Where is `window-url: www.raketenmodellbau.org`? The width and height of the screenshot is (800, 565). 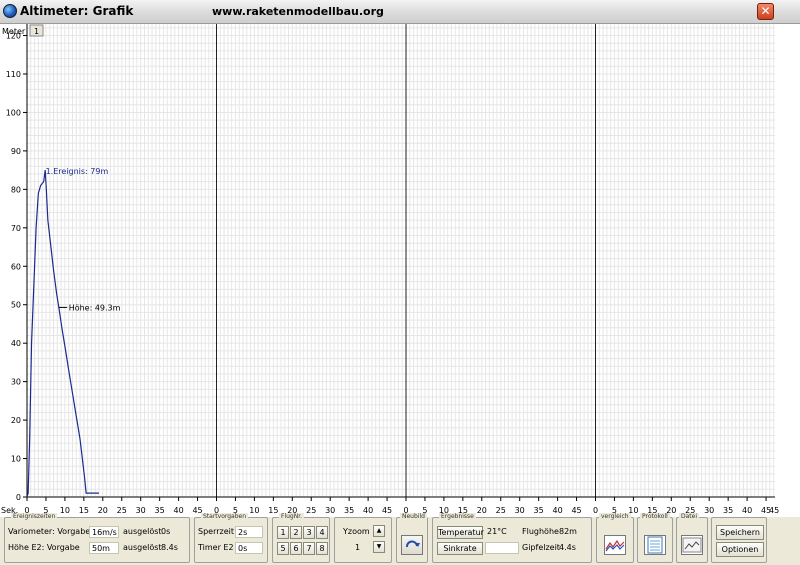
window-url: www.raketenmodellbau.org is located at coordinates (298, 11).